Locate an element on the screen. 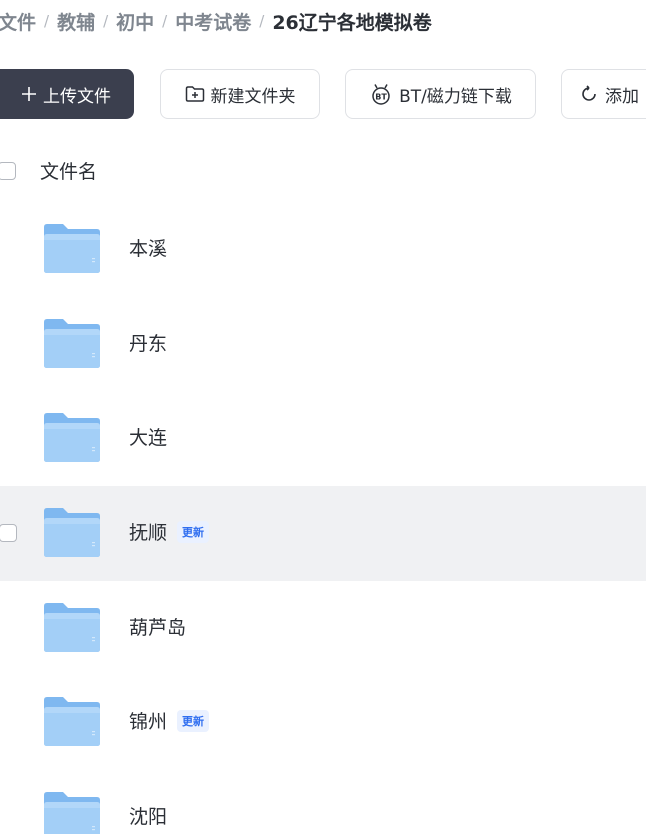 The image size is (646, 834). folder-name: 抚顺 更新 is located at coordinates (169, 531).